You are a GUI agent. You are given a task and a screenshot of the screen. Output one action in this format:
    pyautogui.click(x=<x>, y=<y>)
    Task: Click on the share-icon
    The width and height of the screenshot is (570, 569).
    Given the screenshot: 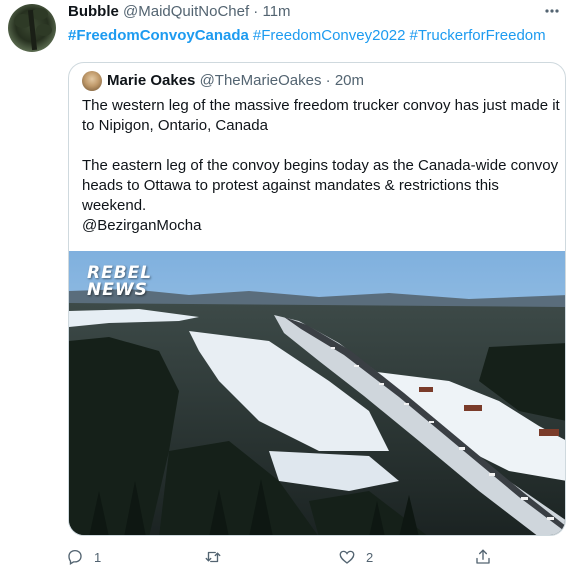 What is the action you would take?
    pyautogui.click(x=483, y=556)
    